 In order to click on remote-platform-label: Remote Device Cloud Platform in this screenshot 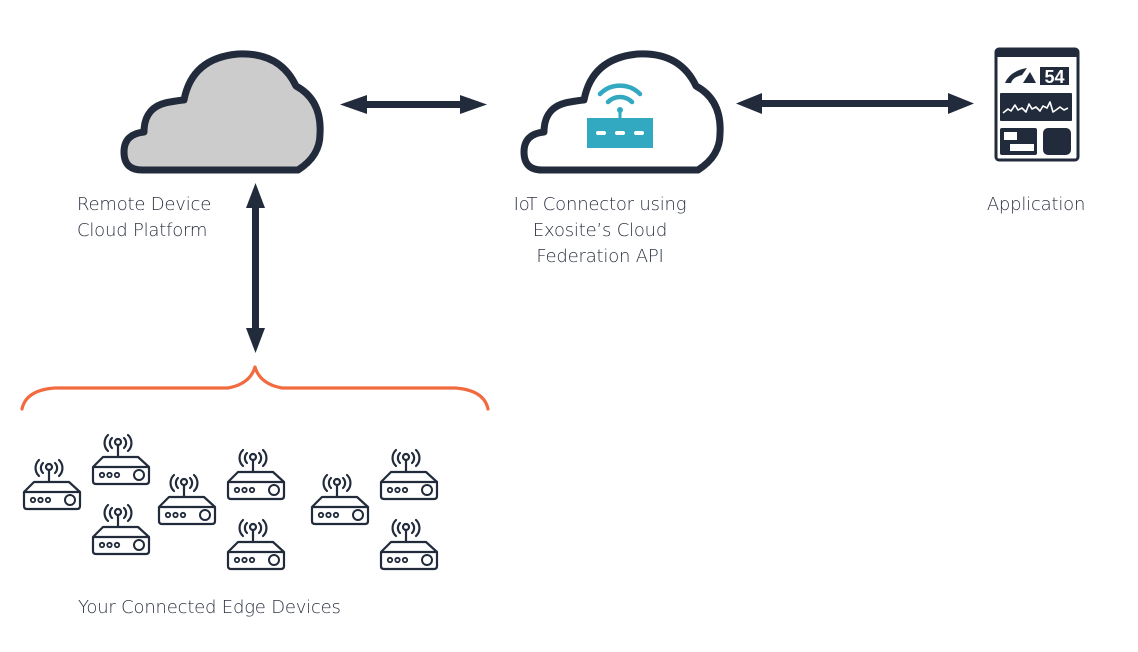, I will do `click(144, 218)`.